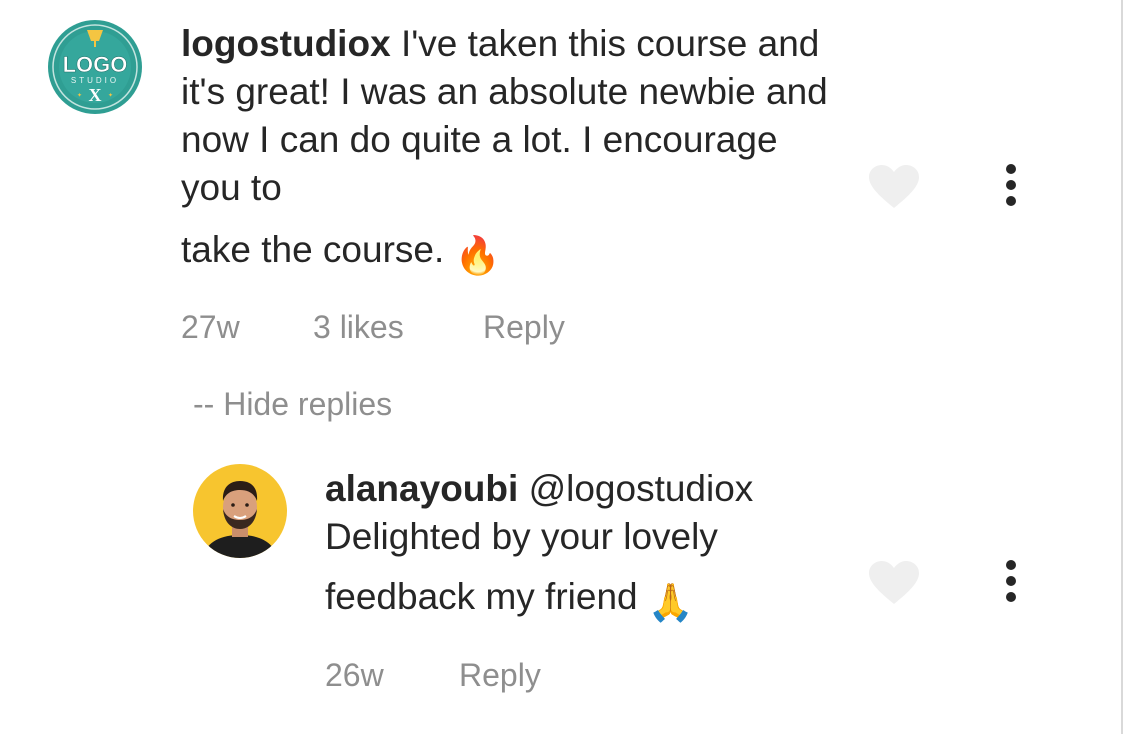 The height and width of the screenshot is (734, 1125). Describe the element at coordinates (1122, 367) in the screenshot. I see `right-border` at that location.